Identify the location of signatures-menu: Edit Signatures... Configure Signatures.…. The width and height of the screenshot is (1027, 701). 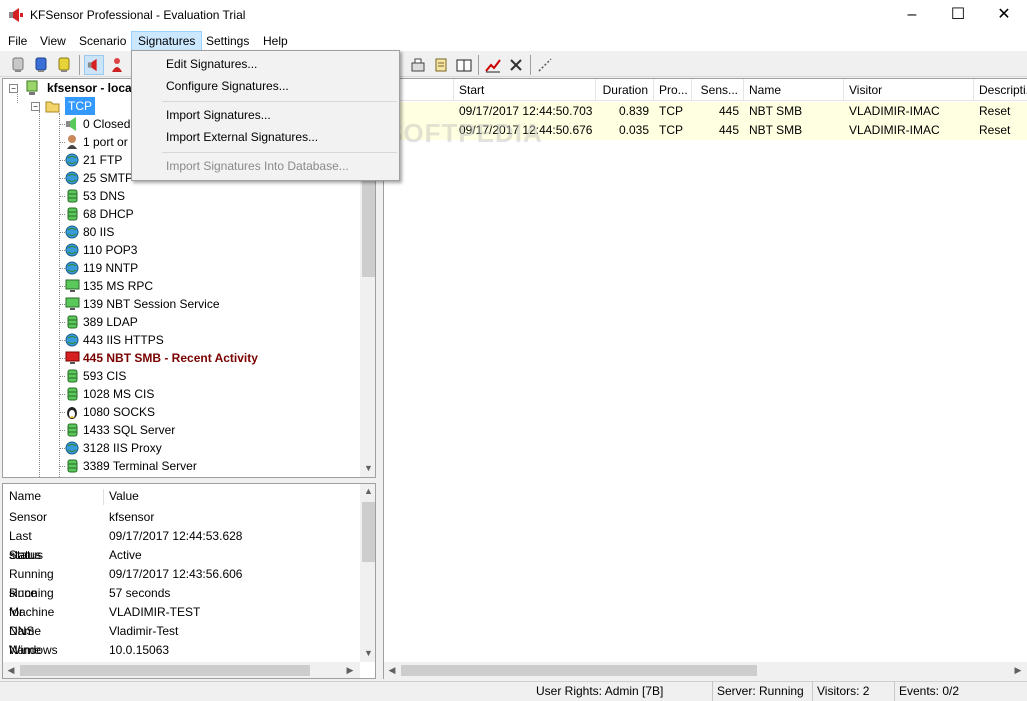
(265, 115).